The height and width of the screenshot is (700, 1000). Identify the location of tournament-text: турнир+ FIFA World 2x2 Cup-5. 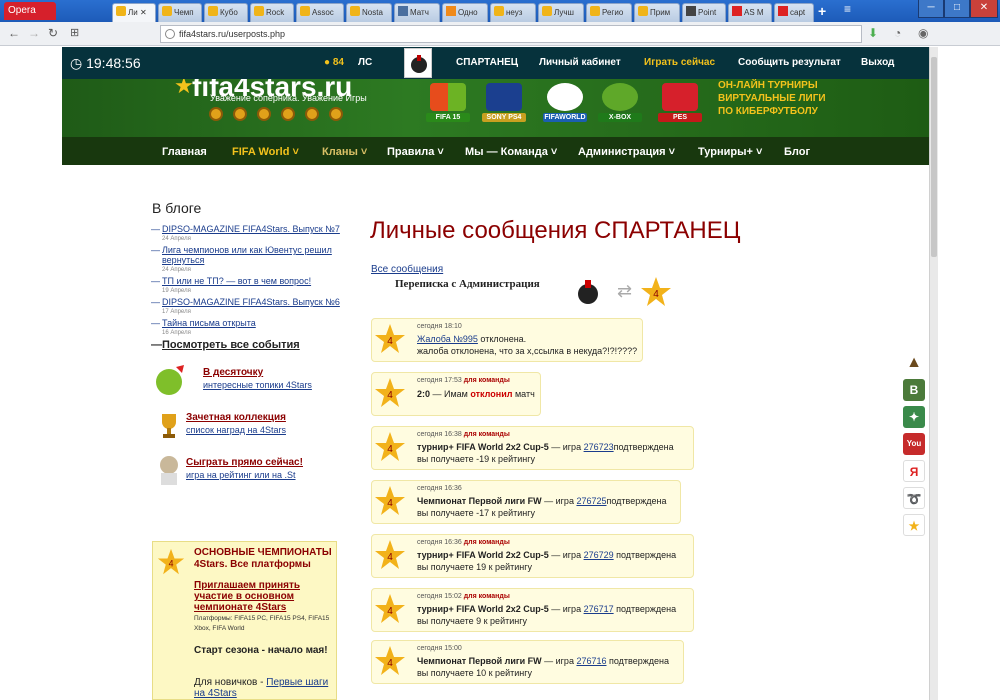
(483, 555).